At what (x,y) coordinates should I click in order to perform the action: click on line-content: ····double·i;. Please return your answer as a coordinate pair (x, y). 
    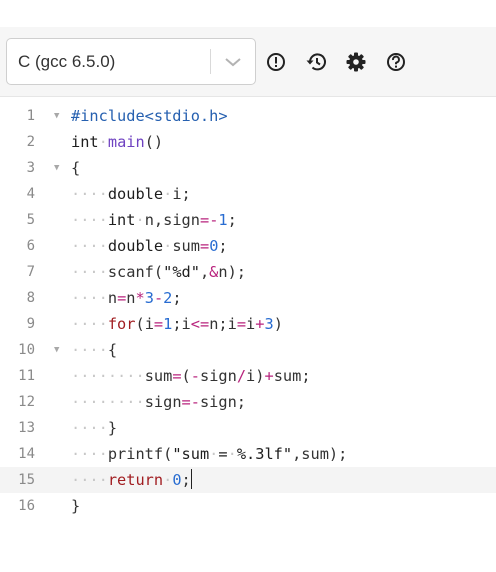
    Looking at the image, I should click on (131, 194).